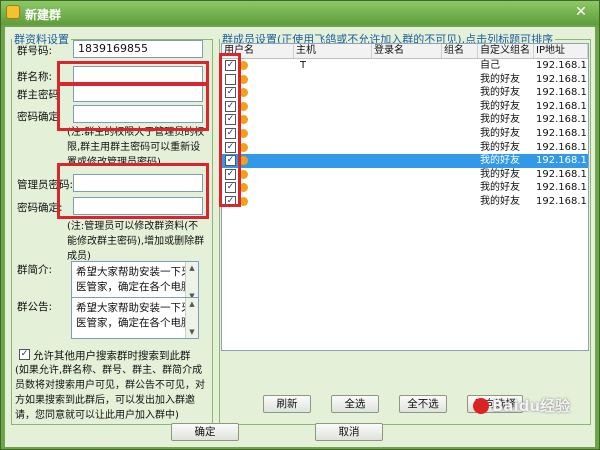 The width and height of the screenshot is (600, 450). What do you see at coordinates (405, 80) in the screenshot?
I see `table-row: 我的好友 192.168.1.1(` at bounding box center [405, 80].